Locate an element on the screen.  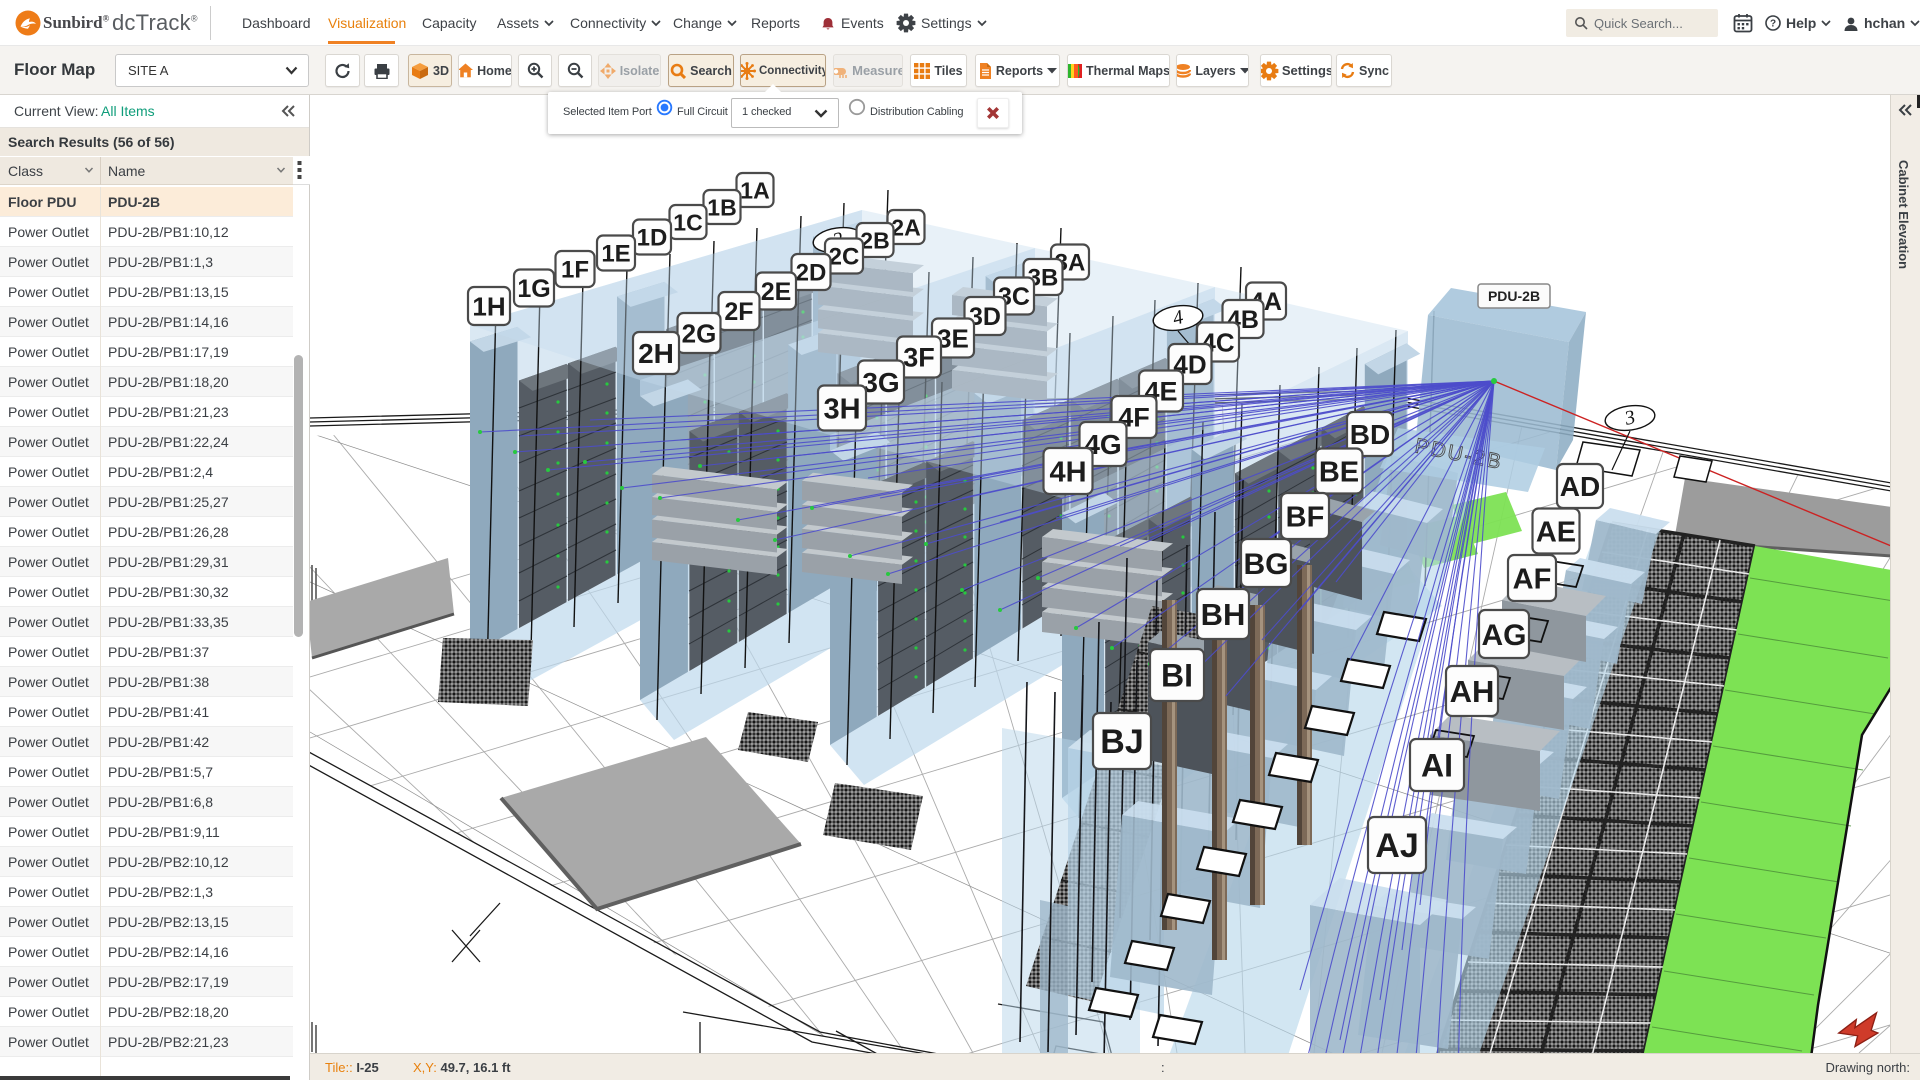
svg-text: 2H is located at coordinates (656, 353).